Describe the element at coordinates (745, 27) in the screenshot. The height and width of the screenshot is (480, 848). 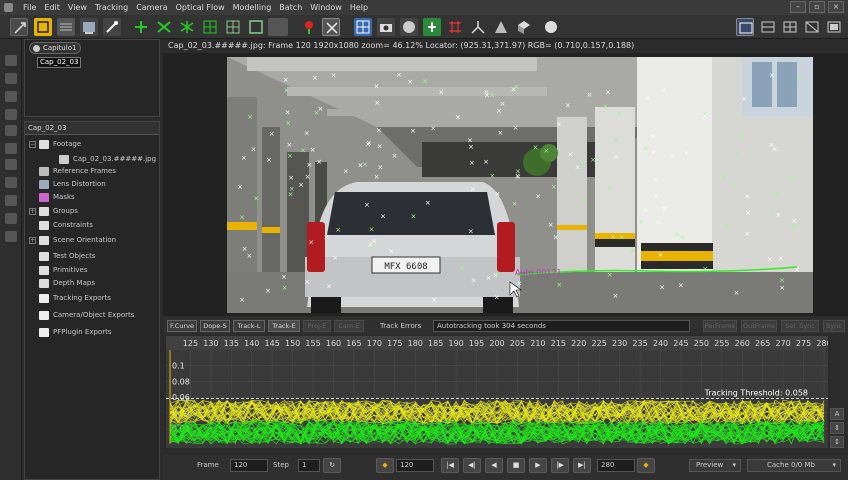
I see `layout-single-icon` at that location.